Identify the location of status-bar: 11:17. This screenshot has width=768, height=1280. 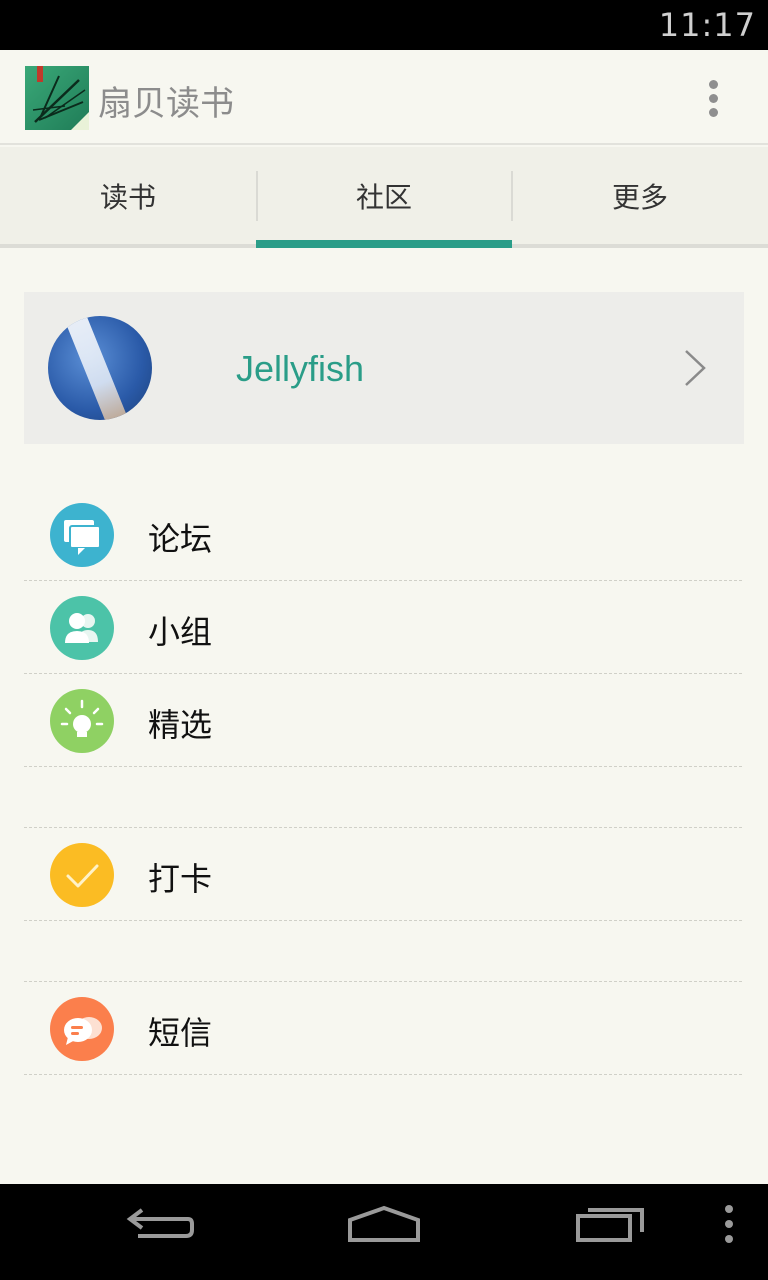
(384, 25).